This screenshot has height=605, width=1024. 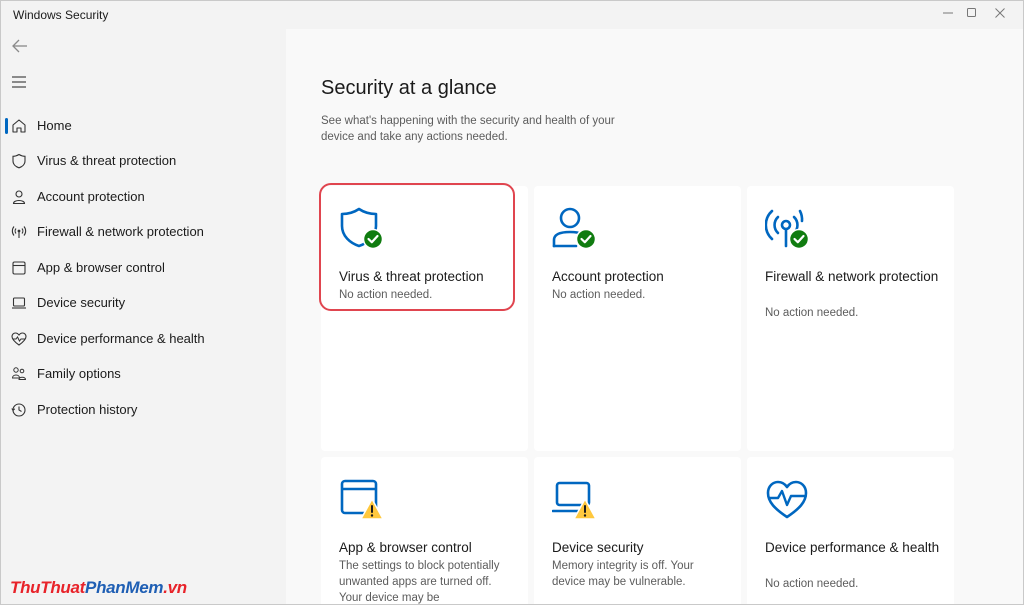 I want to click on app-window-icon, so click(x=19, y=268).